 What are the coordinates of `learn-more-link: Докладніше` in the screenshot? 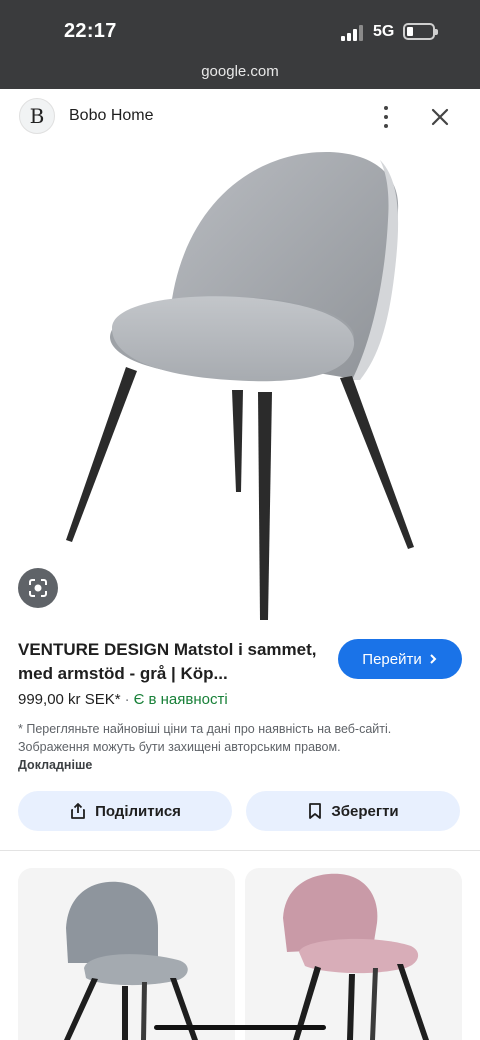 It's located at (55, 765).